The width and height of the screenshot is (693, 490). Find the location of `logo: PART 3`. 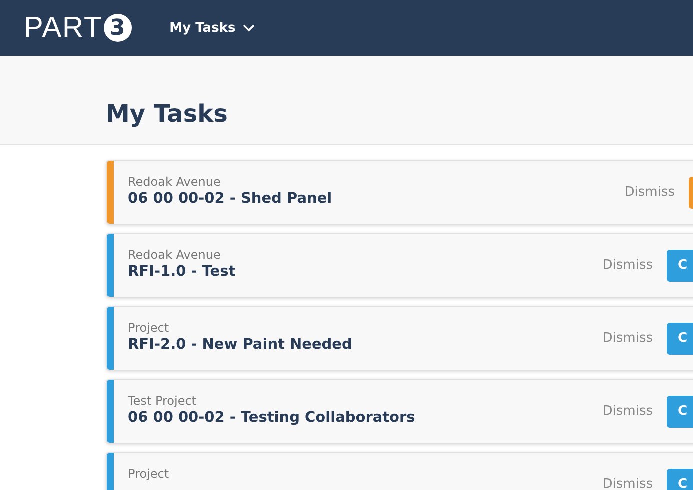

logo: PART 3 is located at coordinates (78, 28).